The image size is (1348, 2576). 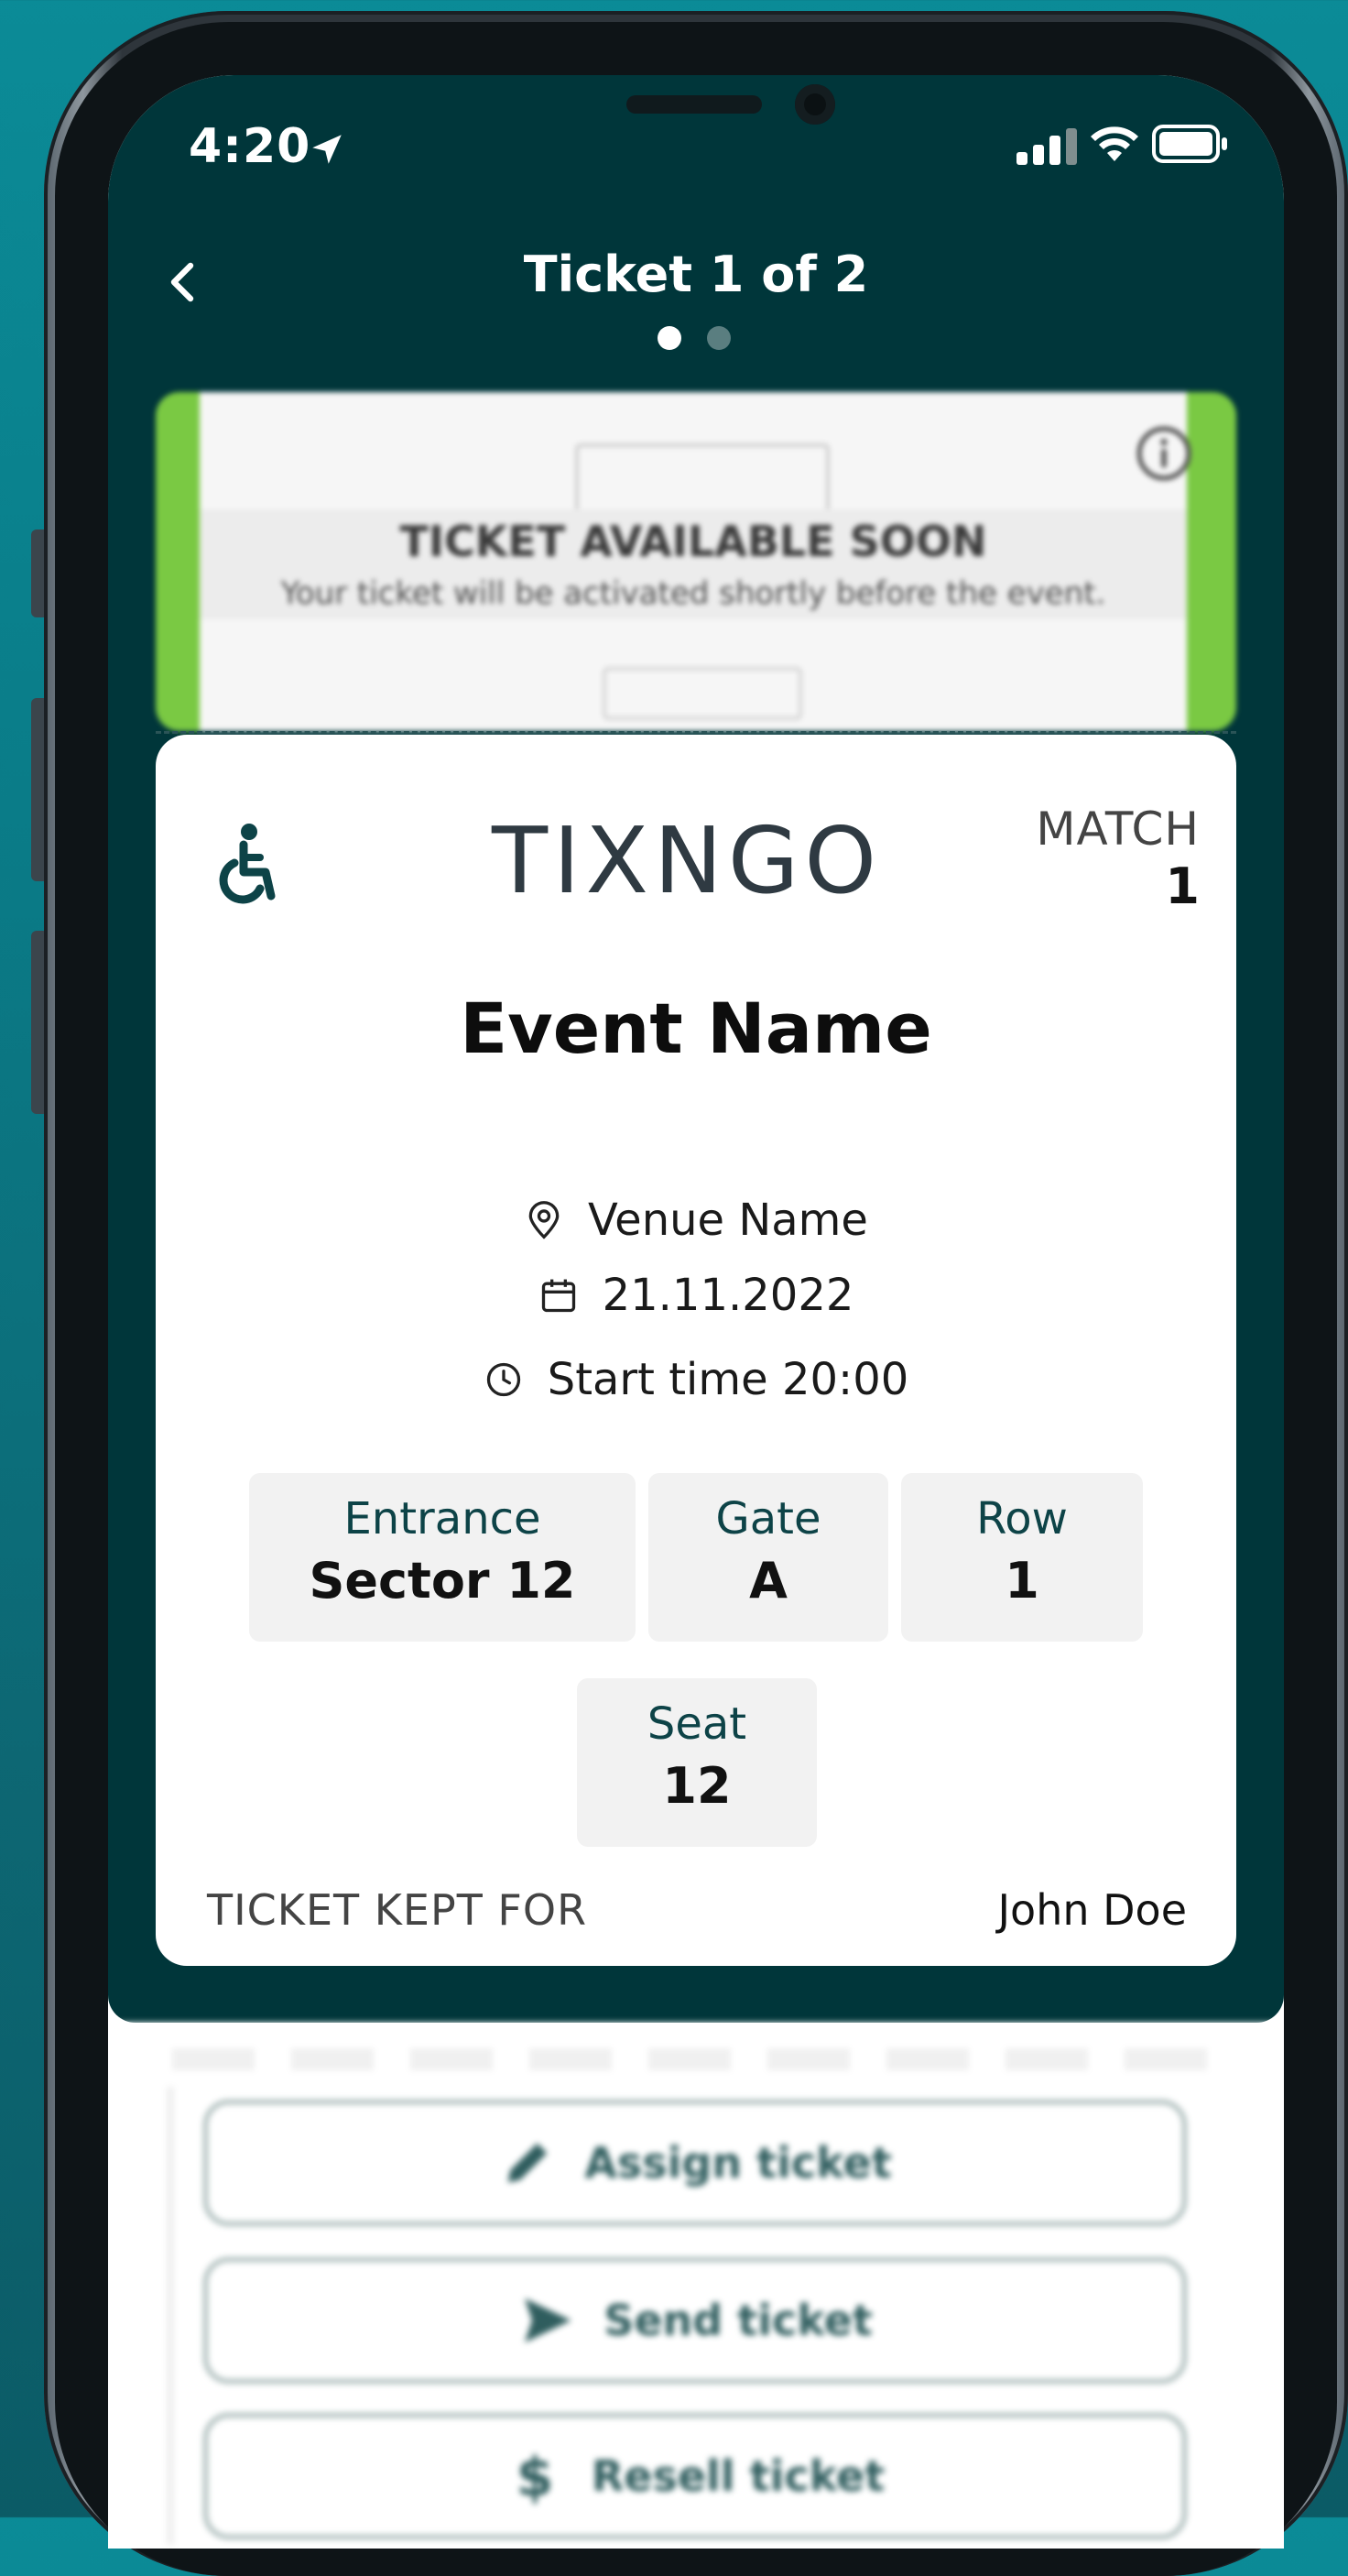 I want to click on brand-logo: TIXNGO, so click(x=687, y=861).